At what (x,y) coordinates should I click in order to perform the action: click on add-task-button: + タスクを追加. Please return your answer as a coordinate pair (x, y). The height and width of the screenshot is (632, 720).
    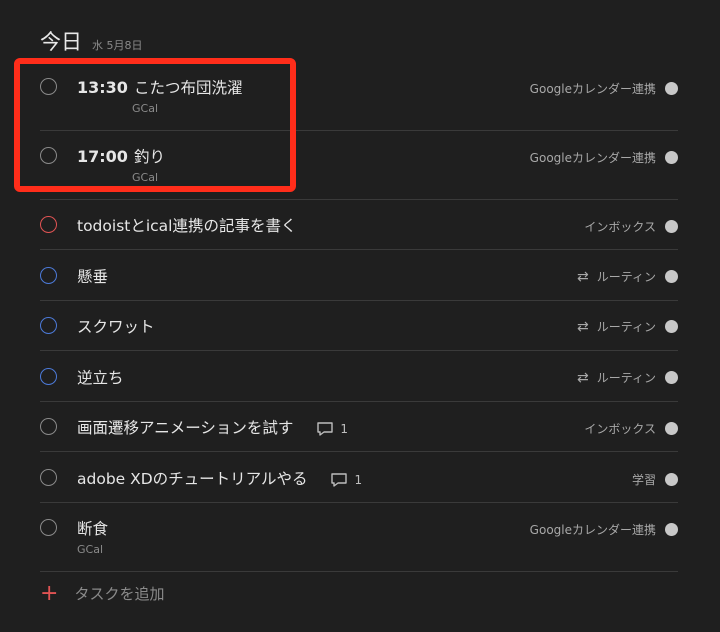
    Looking at the image, I should click on (102, 593).